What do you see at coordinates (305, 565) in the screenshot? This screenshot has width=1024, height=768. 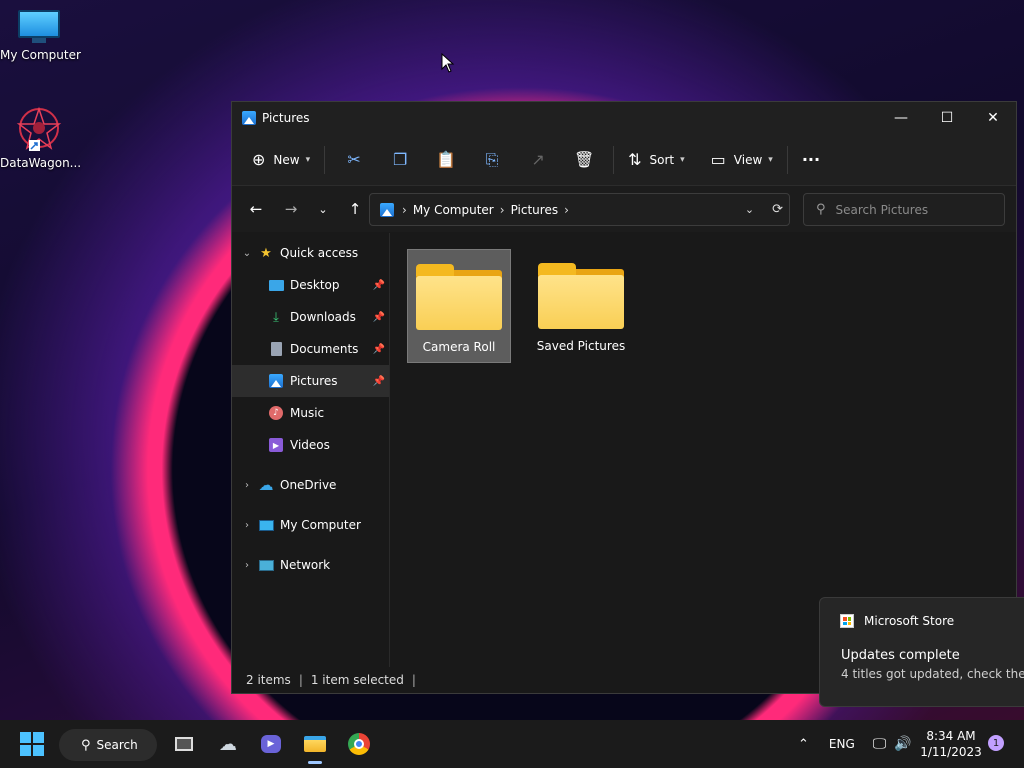 I see `sidebar-item-label: Network` at bounding box center [305, 565].